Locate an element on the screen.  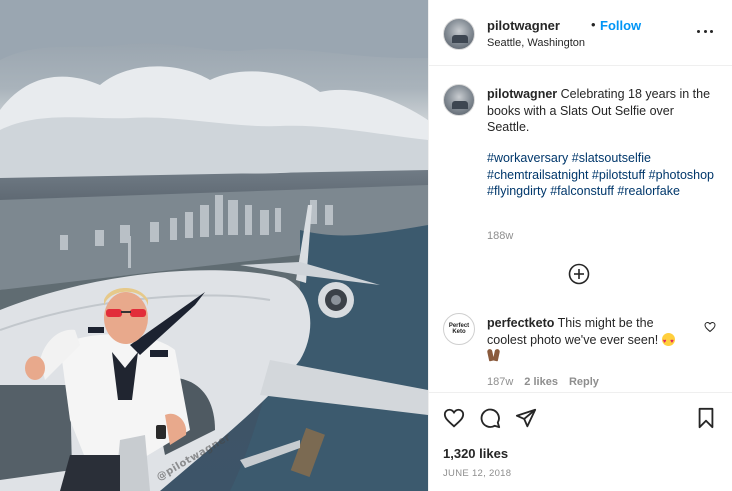
reply-button: Reply is located at coordinates (584, 382).